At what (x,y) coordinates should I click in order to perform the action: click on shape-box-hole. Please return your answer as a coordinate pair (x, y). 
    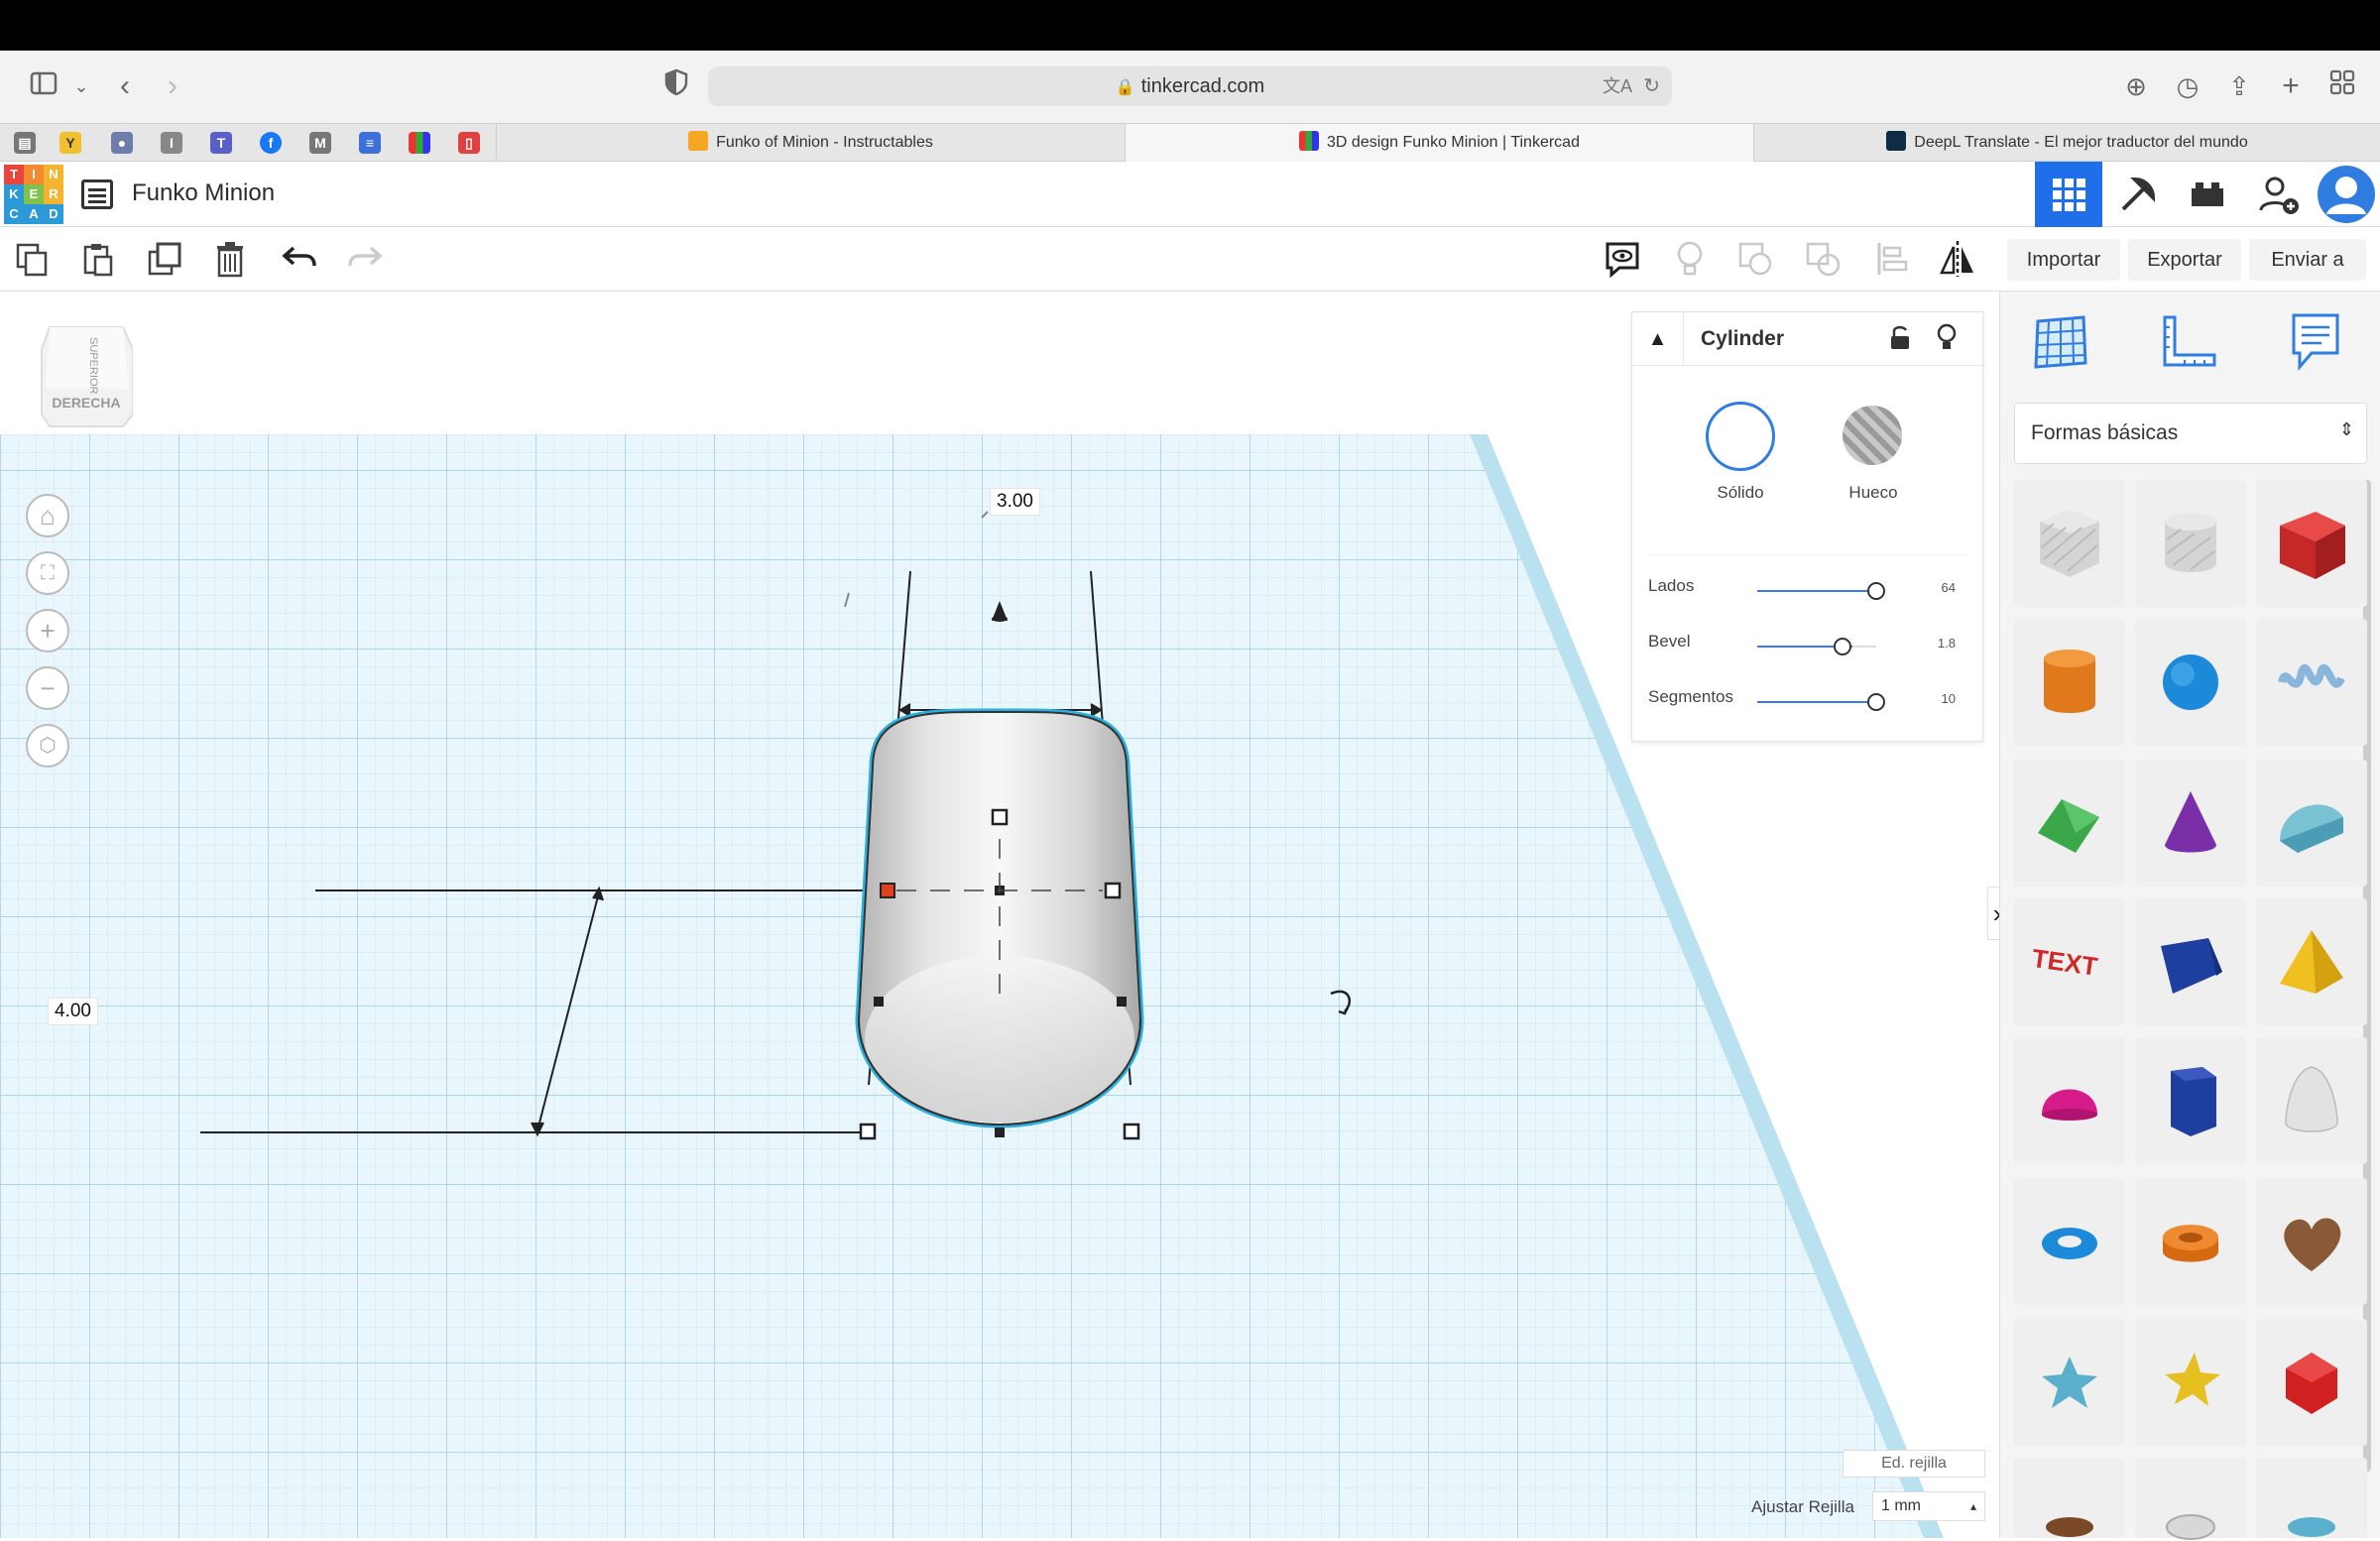
    Looking at the image, I should click on (2069, 543).